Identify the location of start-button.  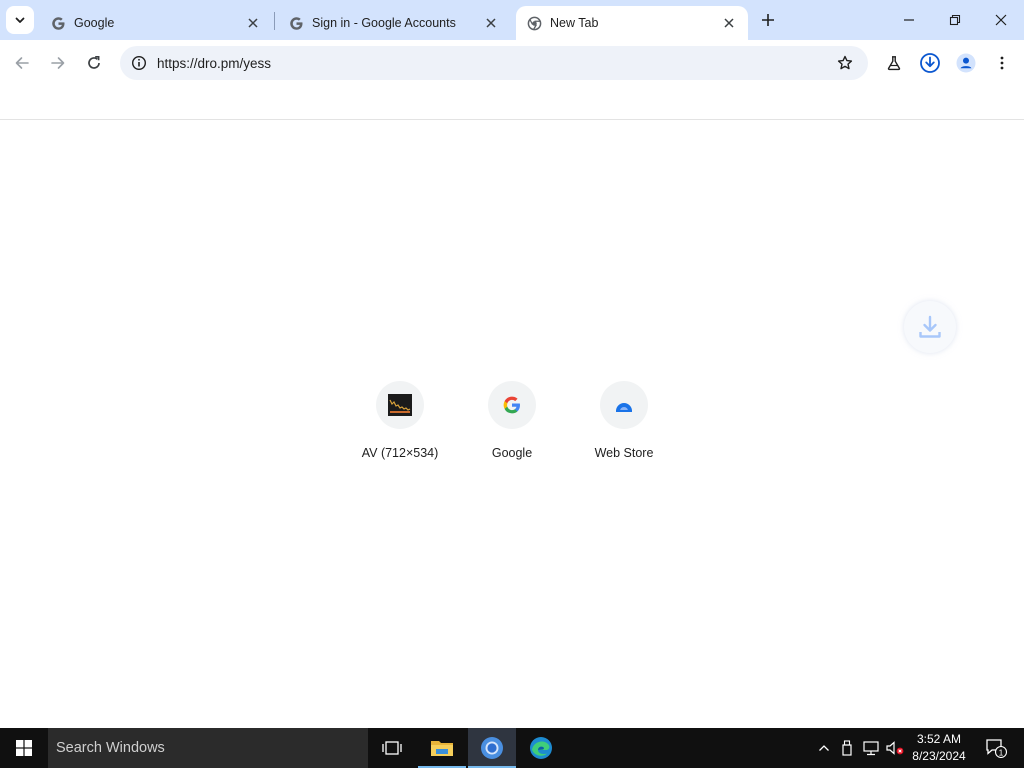
(24, 748).